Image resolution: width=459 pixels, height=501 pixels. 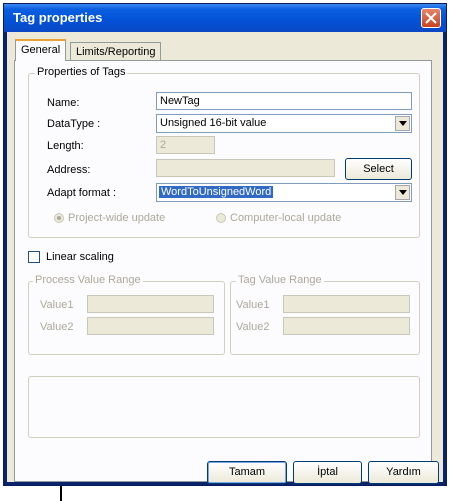 What do you see at coordinates (327, 472) in the screenshot?
I see `cancel-button: İptal` at bounding box center [327, 472].